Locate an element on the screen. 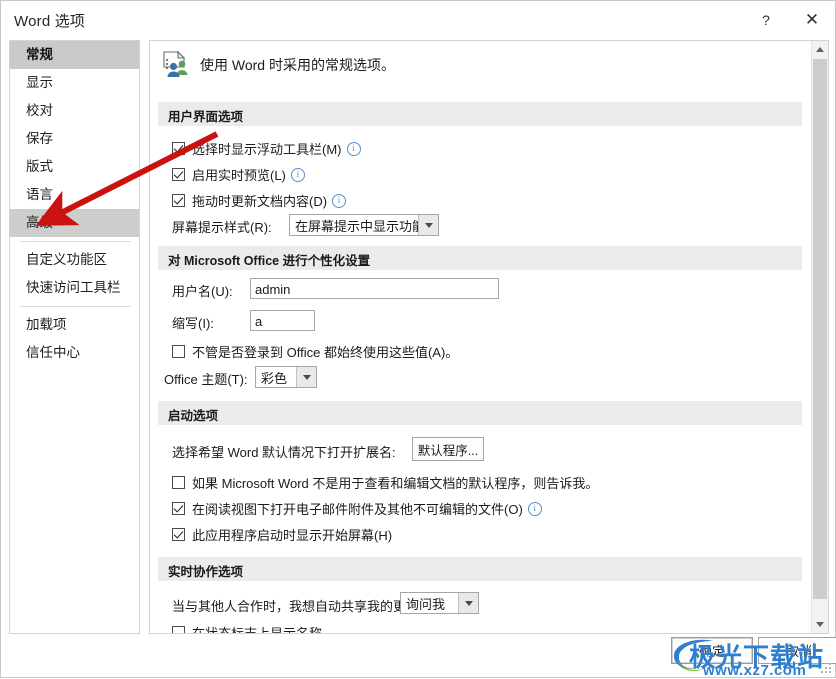 This screenshot has height=679, width=836. checkbox-row-live-preview: 启用实时预览(L) i is located at coordinates (238, 174).